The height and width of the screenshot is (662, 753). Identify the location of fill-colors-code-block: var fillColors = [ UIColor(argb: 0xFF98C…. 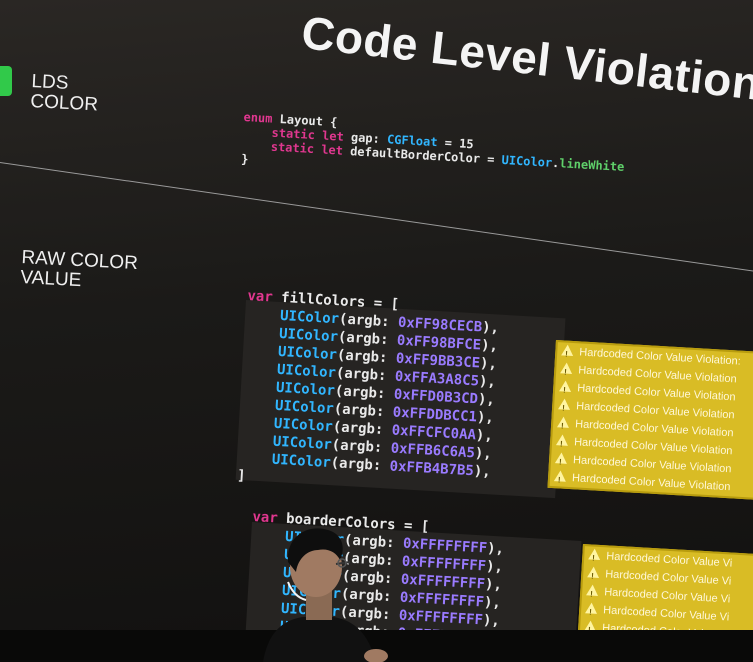
(369, 393).